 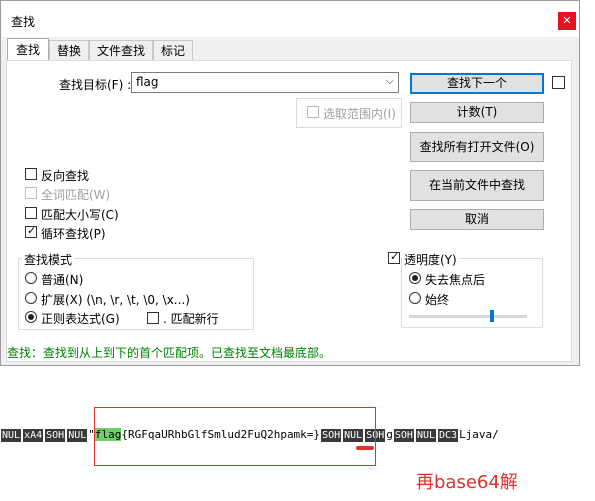 I want to click on match-case-checkbox, so click(x=31, y=213).